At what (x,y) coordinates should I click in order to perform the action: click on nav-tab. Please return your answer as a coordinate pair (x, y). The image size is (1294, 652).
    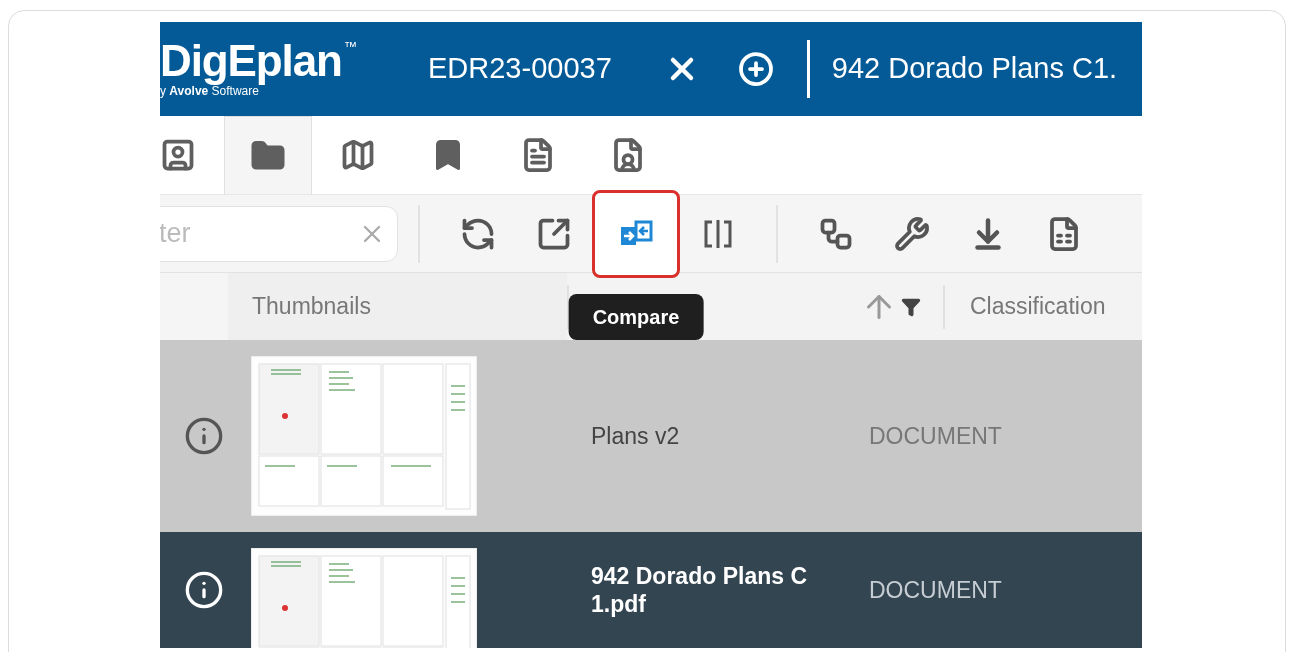
    Looking at the image, I should click on (268, 155).